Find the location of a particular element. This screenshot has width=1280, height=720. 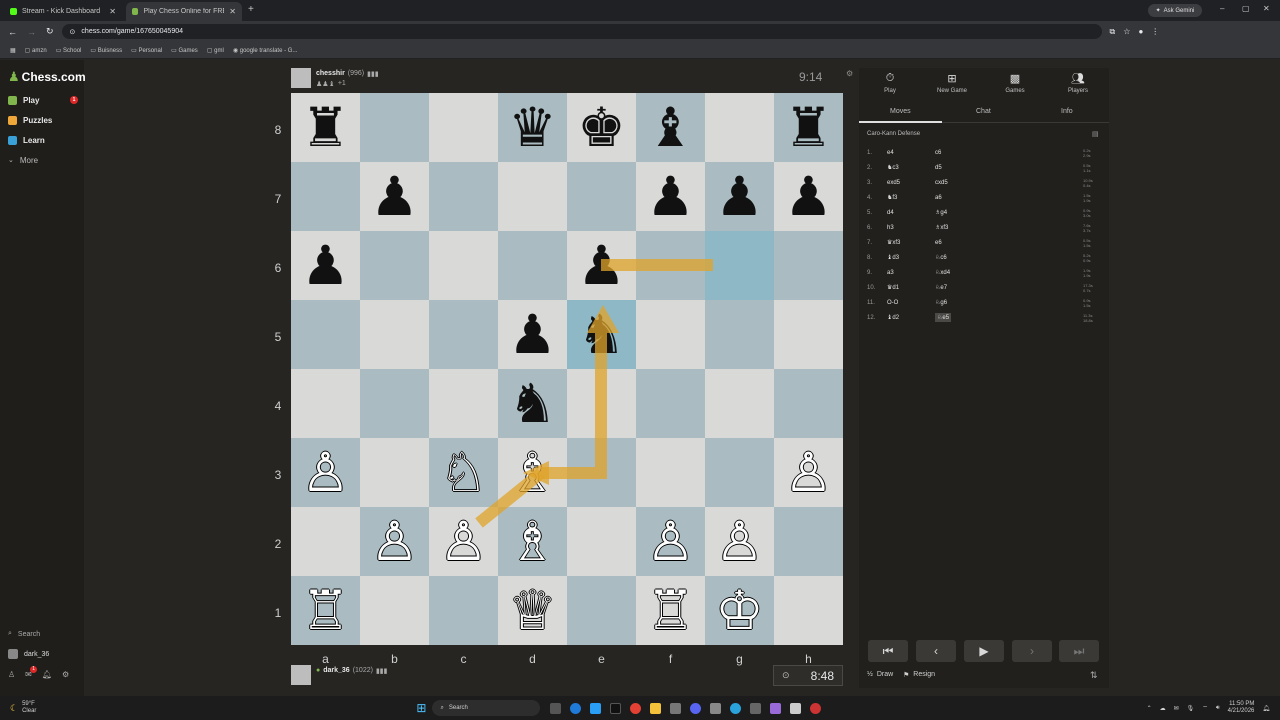

square-g5 is located at coordinates (739, 334).